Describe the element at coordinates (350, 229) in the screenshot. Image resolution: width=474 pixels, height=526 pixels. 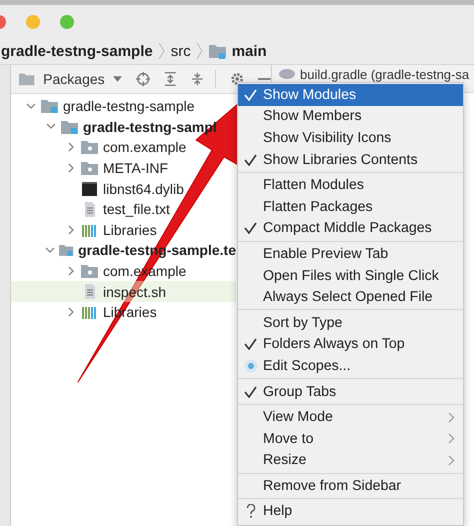
I see `menu-item: Compact Middle Packages` at that location.